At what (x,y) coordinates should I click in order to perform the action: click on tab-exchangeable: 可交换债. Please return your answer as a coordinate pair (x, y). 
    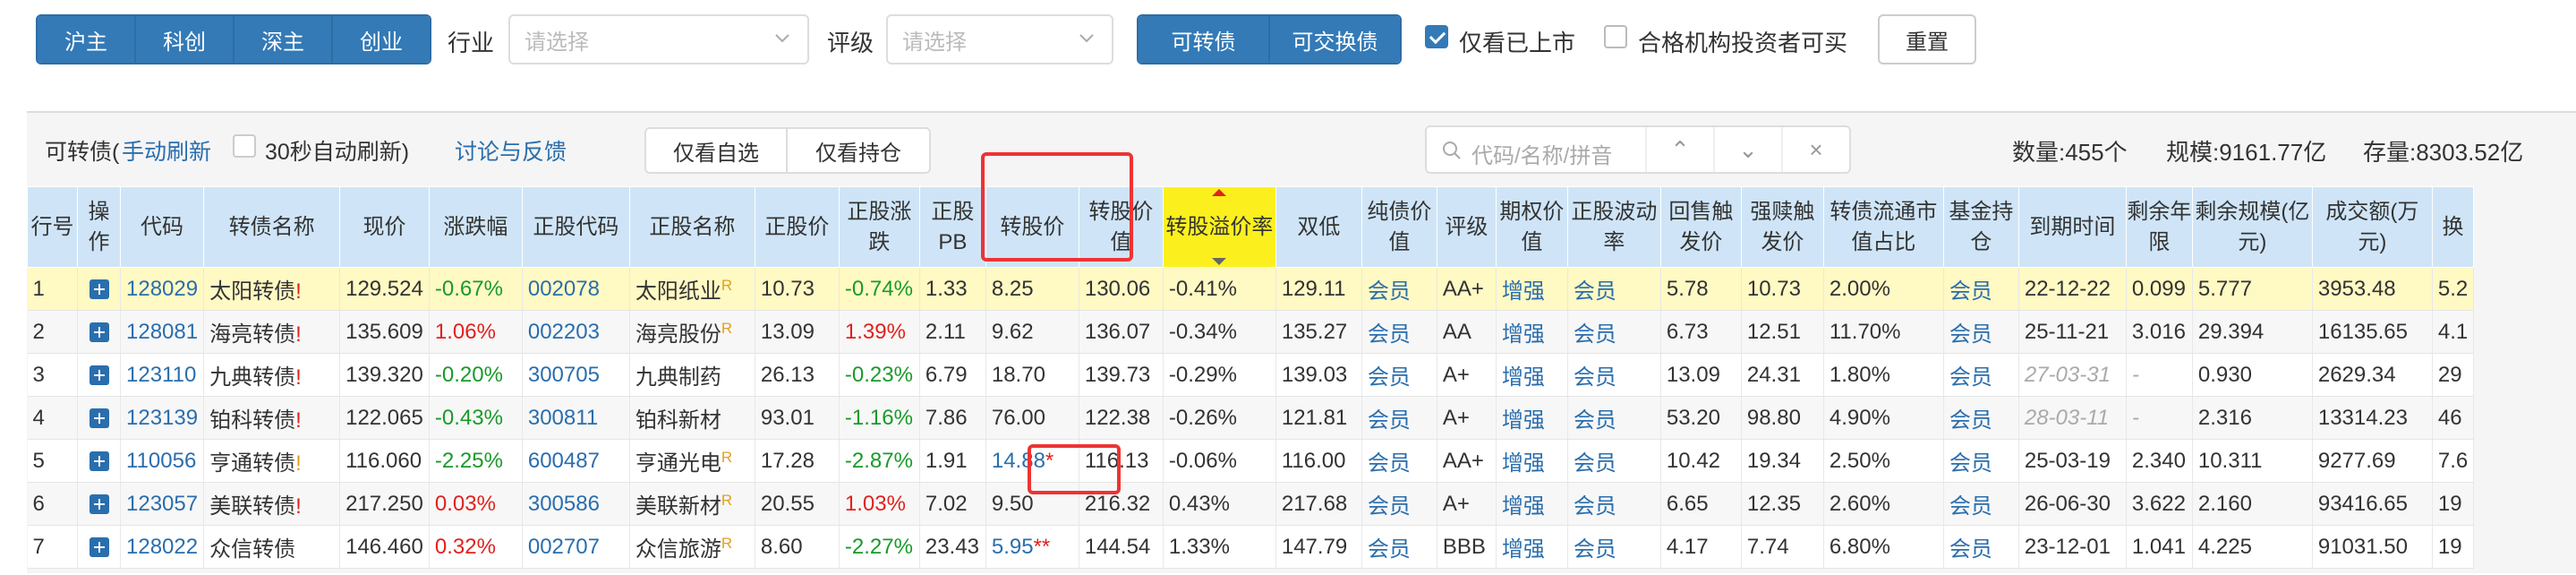
    Looking at the image, I should click on (1335, 39).